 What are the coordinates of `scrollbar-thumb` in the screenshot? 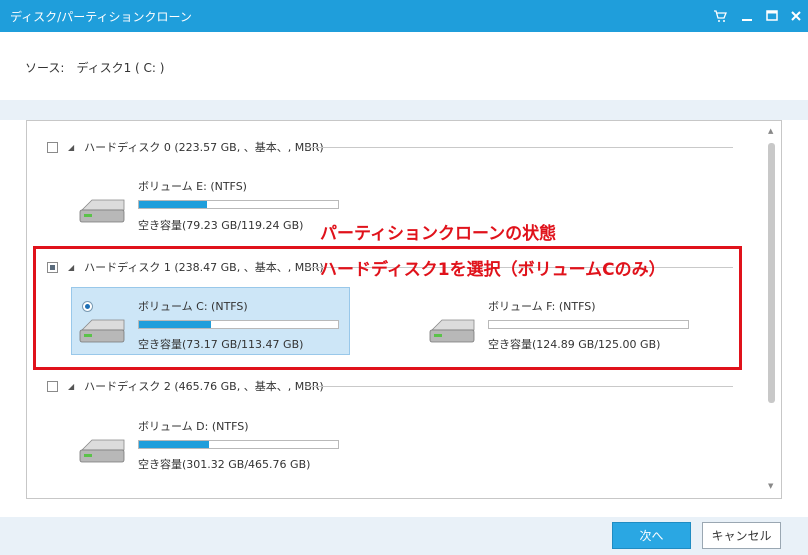 It's located at (771, 273).